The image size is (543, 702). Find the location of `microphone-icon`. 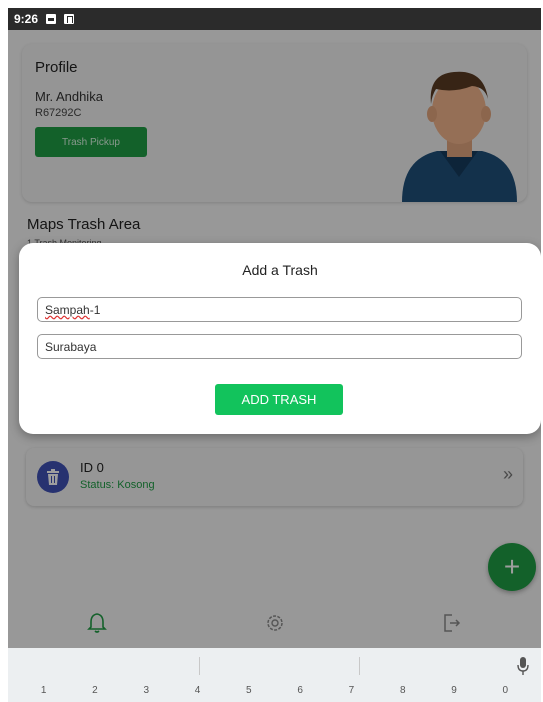

microphone-icon is located at coordinates (523, 666).